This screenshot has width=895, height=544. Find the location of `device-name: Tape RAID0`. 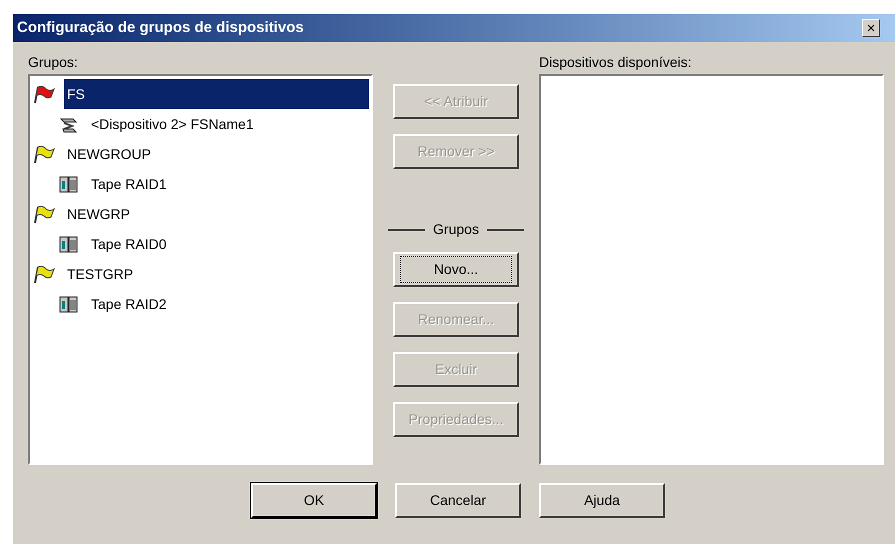

device-name: Tape RAID0 is located at coordinates (129, 244).